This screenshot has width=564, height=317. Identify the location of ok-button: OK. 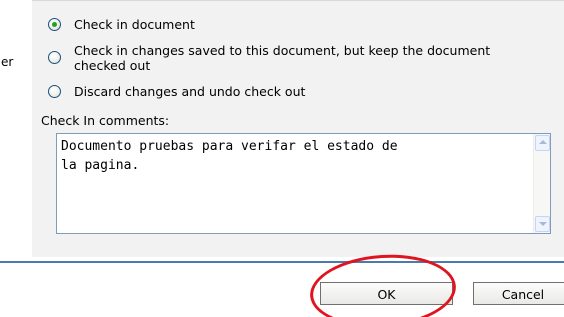
(386, 293).